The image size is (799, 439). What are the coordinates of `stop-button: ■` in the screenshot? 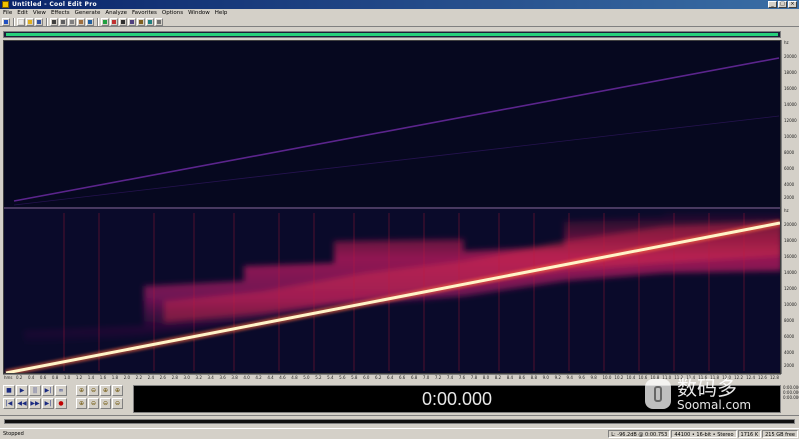 It's located at (9, 390).